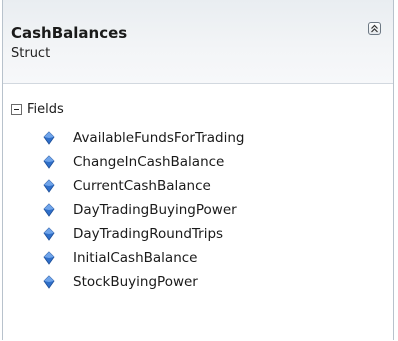 Image resolution: width=398 pixels, height=341 pixels. What do you see at coordinates (142, 186) in the screenshot?
I see `field-label: CurrentCashBalance` at bounding box center [142, 186].